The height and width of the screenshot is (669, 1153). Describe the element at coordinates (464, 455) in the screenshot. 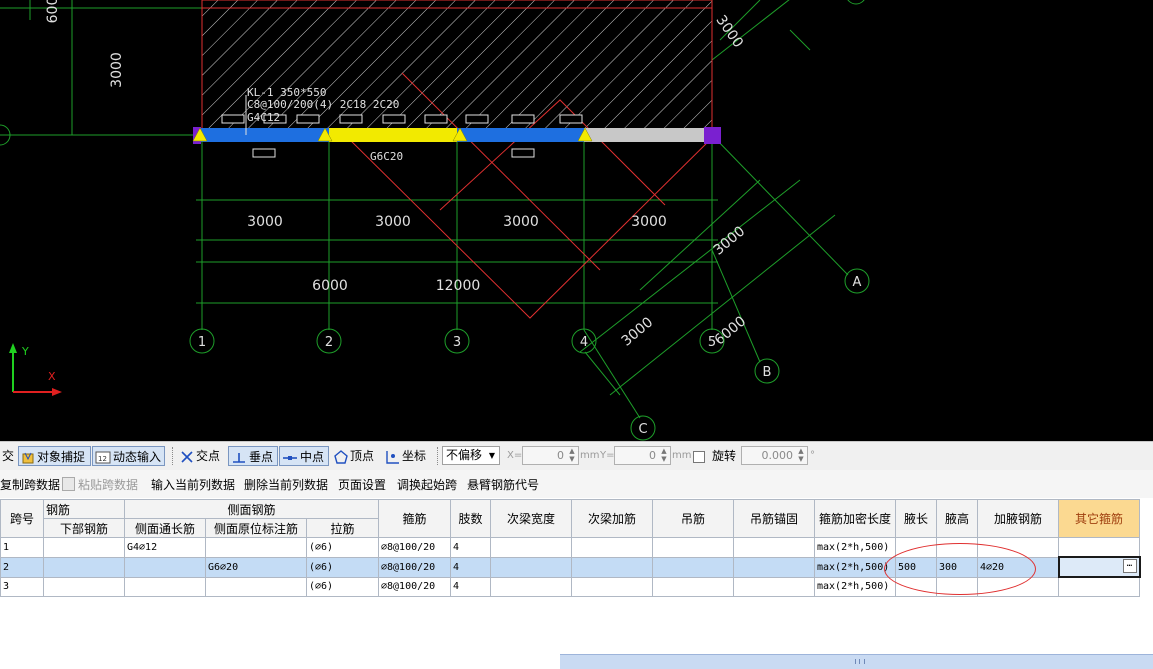

I see `offset-select-value: 不偏移` at that location.